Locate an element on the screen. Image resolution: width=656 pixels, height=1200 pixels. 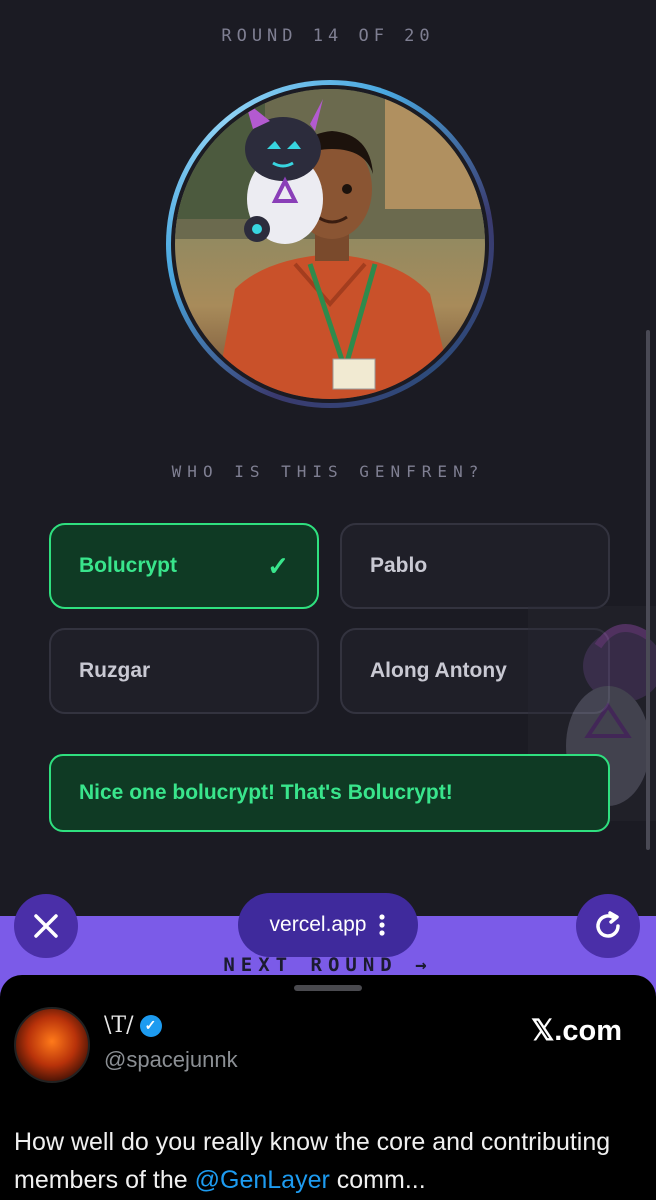
option-pablo: Pablo is located at coordinates (475, 566).